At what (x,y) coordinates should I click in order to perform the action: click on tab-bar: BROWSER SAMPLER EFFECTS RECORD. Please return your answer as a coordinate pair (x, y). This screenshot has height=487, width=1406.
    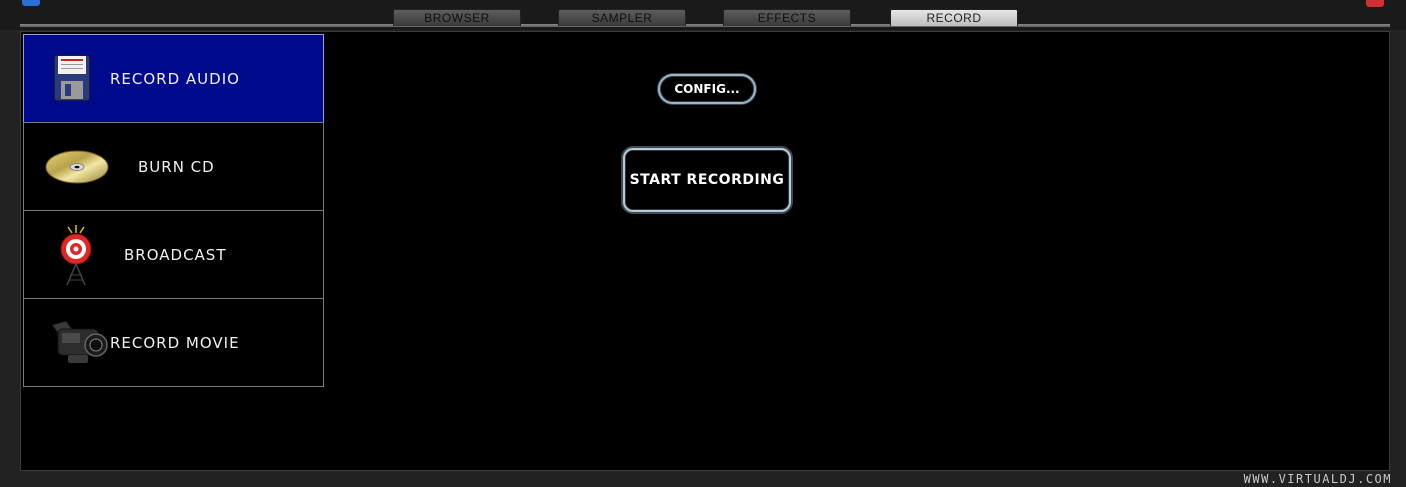
    Looking at the image, I should click on (703, 15).